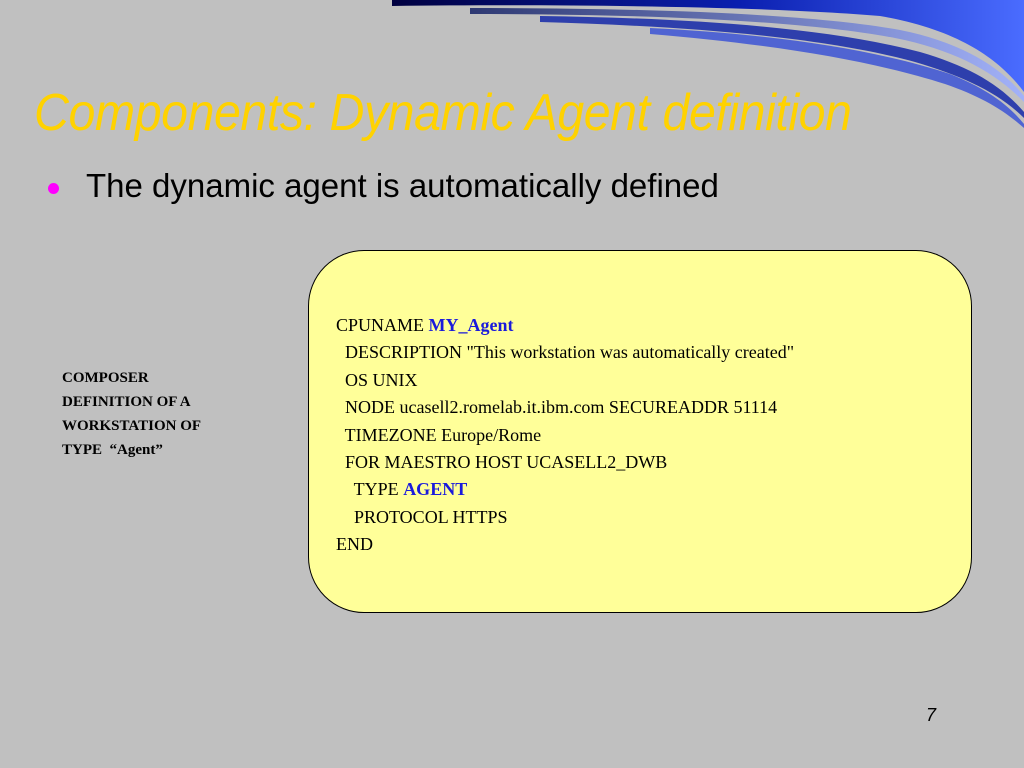  What do you see at coordinates (435, 489) in the screenshot?
I see `code-highlight-agent-type: AGENT` at bounding box center [435, 489].